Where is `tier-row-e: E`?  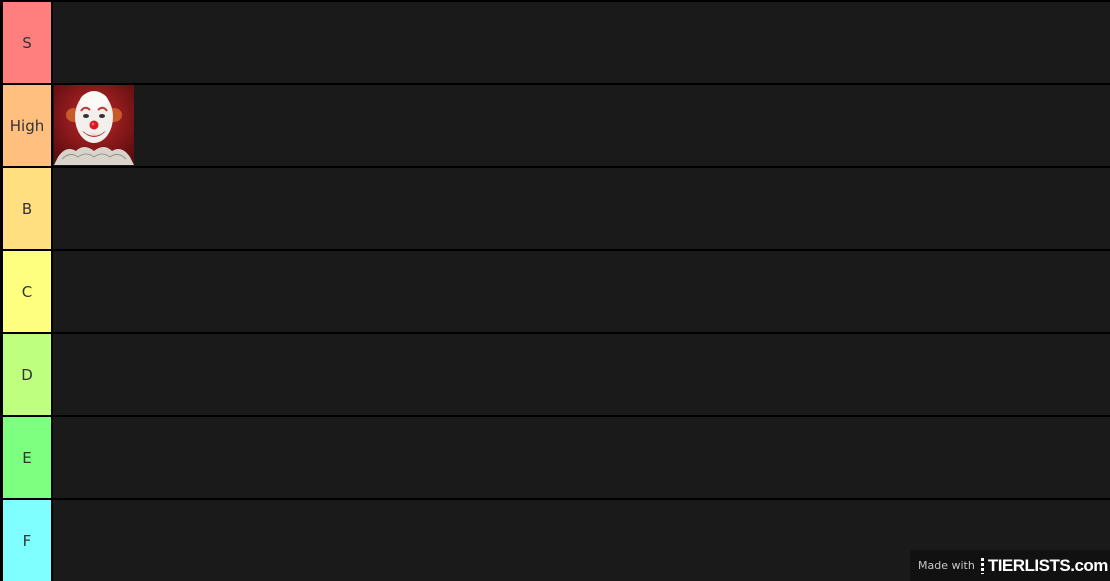
tier-row-e: E is located at coordinates (555, 457).